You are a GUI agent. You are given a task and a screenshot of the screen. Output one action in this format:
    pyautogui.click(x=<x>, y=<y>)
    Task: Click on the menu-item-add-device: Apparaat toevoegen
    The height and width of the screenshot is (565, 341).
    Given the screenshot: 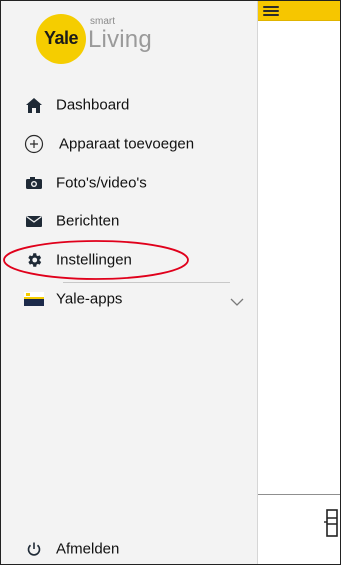 What is the action you would take?
    pyautogui.click(x=129, y=144)
    